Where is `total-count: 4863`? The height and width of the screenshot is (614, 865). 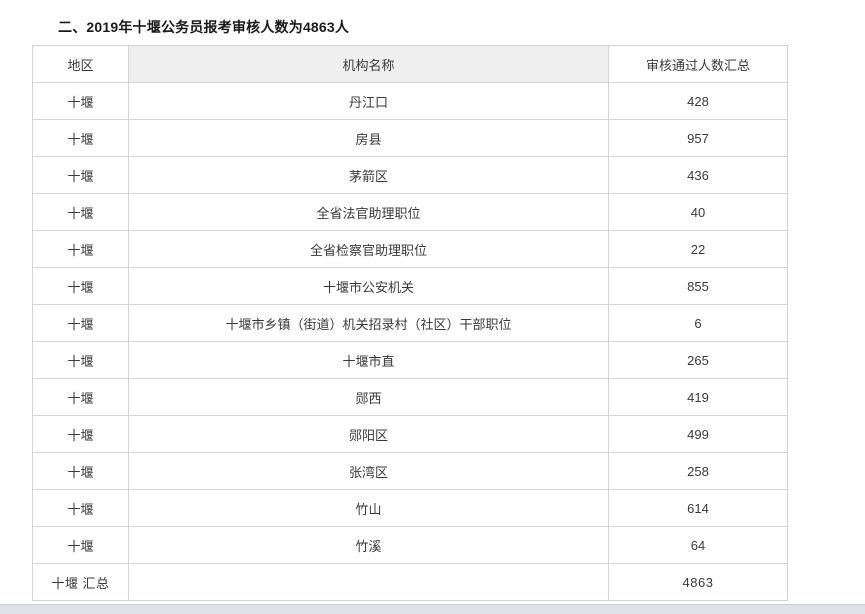
total-count: 4863 is located at coordinates (698, 582).